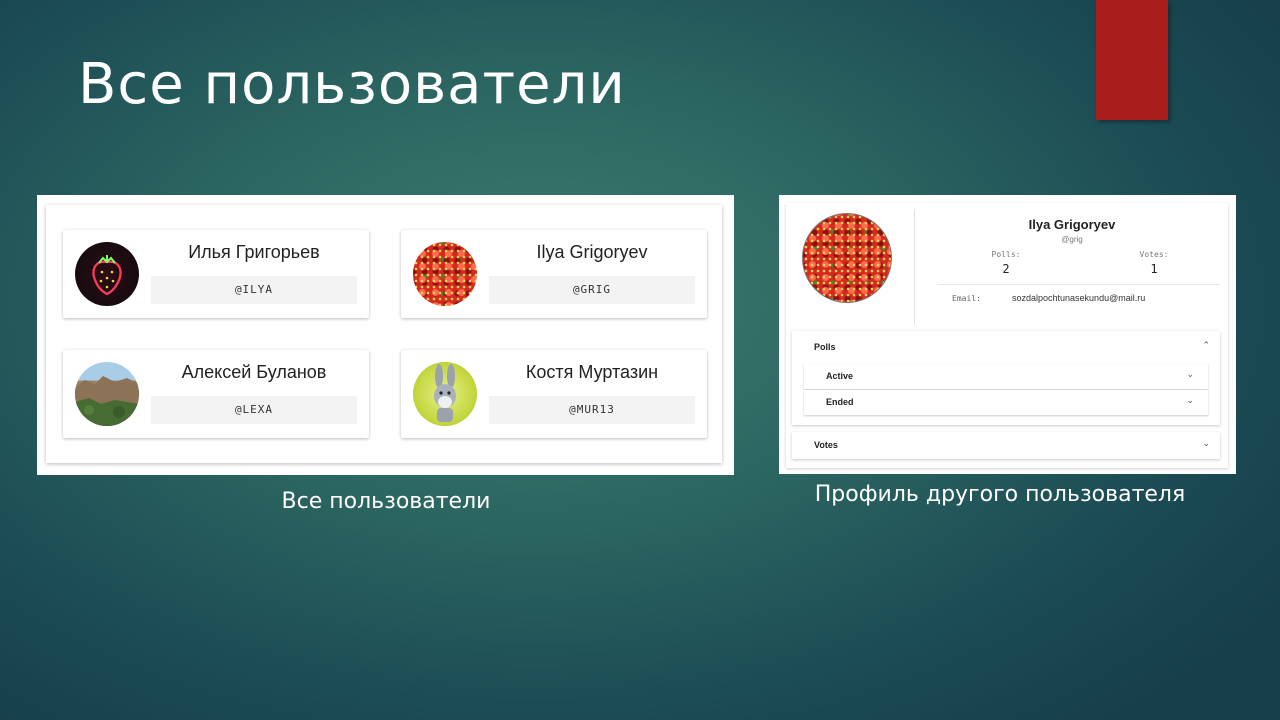 This screenshot has width=1280, height=720. What do you see at coordinates (1072, 224) in the screenshot?
I see `profile-name: Ilya Grigoryev` at bounding box center [1072, 224].